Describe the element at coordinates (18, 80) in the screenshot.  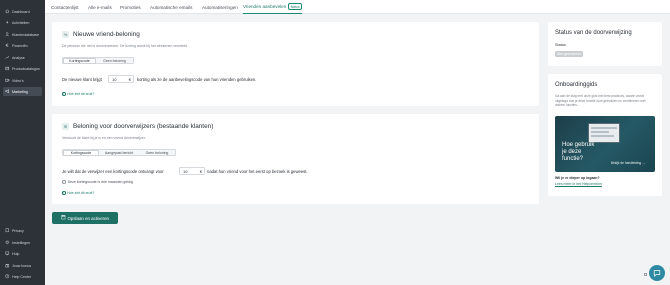
I see `sidebar-item-label: Video's` at that location.